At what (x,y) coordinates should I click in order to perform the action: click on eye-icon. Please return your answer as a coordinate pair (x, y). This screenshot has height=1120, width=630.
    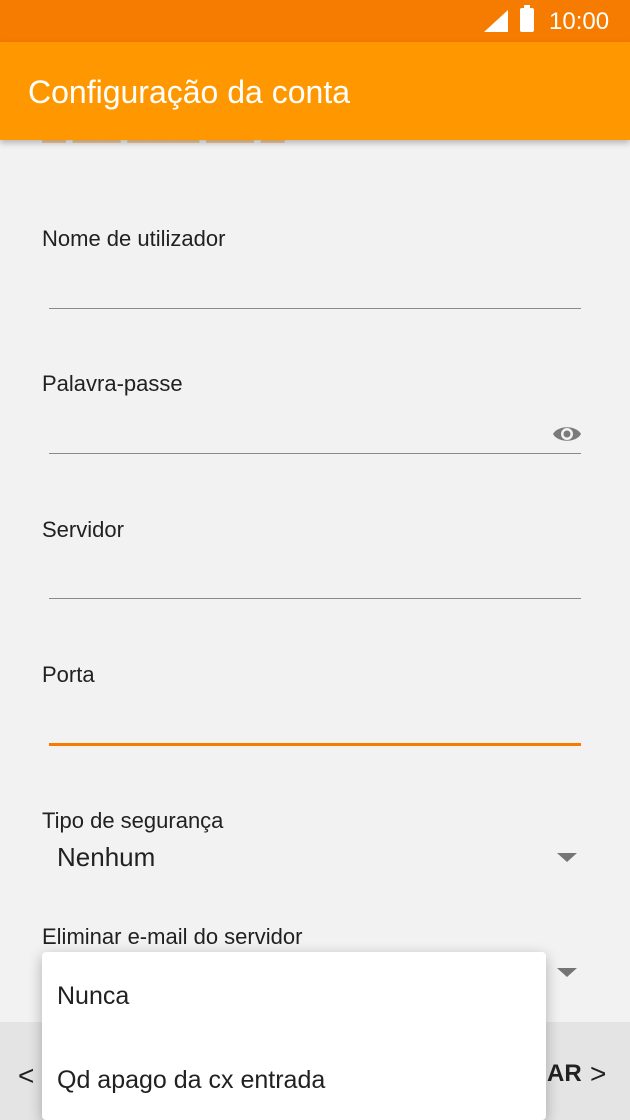
    Looking at the image, I should click on (567, 434).